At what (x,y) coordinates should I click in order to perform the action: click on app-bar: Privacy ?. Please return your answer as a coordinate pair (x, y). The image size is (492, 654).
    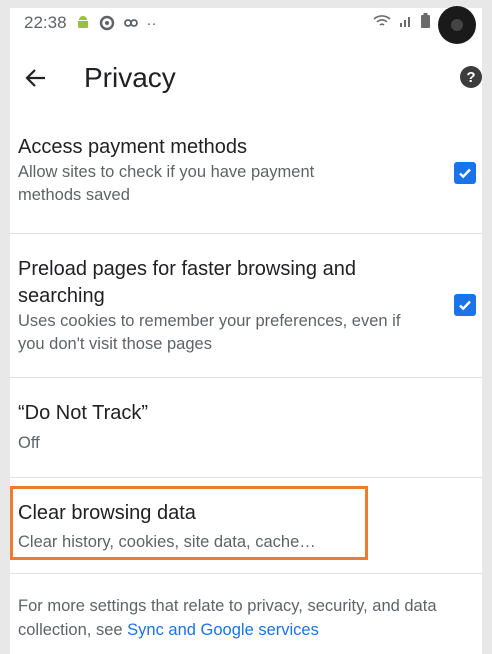
    Looking at the image, I should click on (246, 78).